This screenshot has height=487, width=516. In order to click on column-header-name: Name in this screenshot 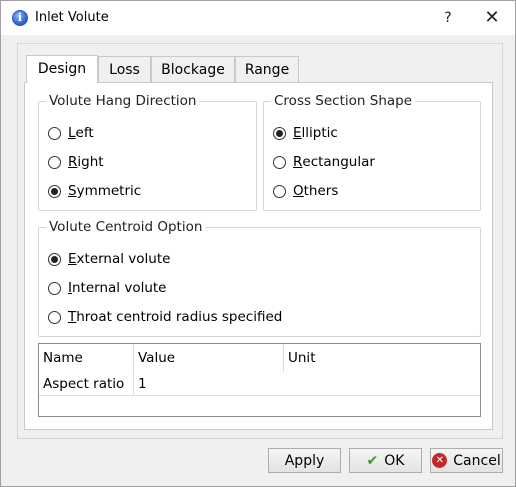, I will do `click(86, 358)`.